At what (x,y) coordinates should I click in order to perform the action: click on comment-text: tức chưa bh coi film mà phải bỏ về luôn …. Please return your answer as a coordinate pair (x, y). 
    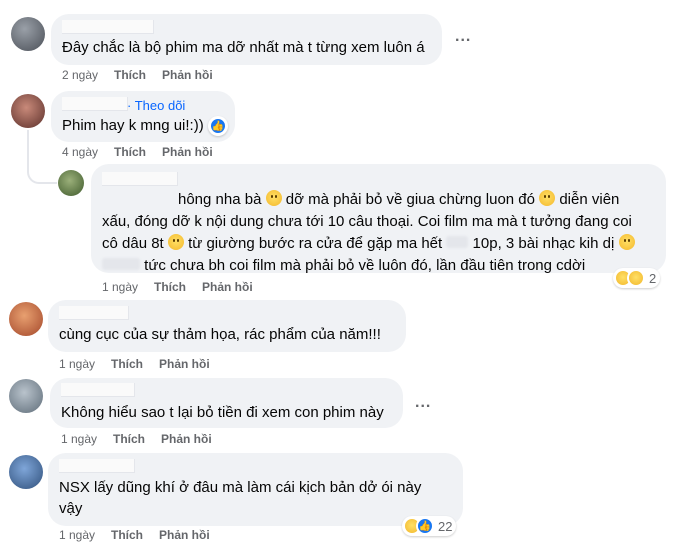
    Looking at the image, I should click on (343, 265).